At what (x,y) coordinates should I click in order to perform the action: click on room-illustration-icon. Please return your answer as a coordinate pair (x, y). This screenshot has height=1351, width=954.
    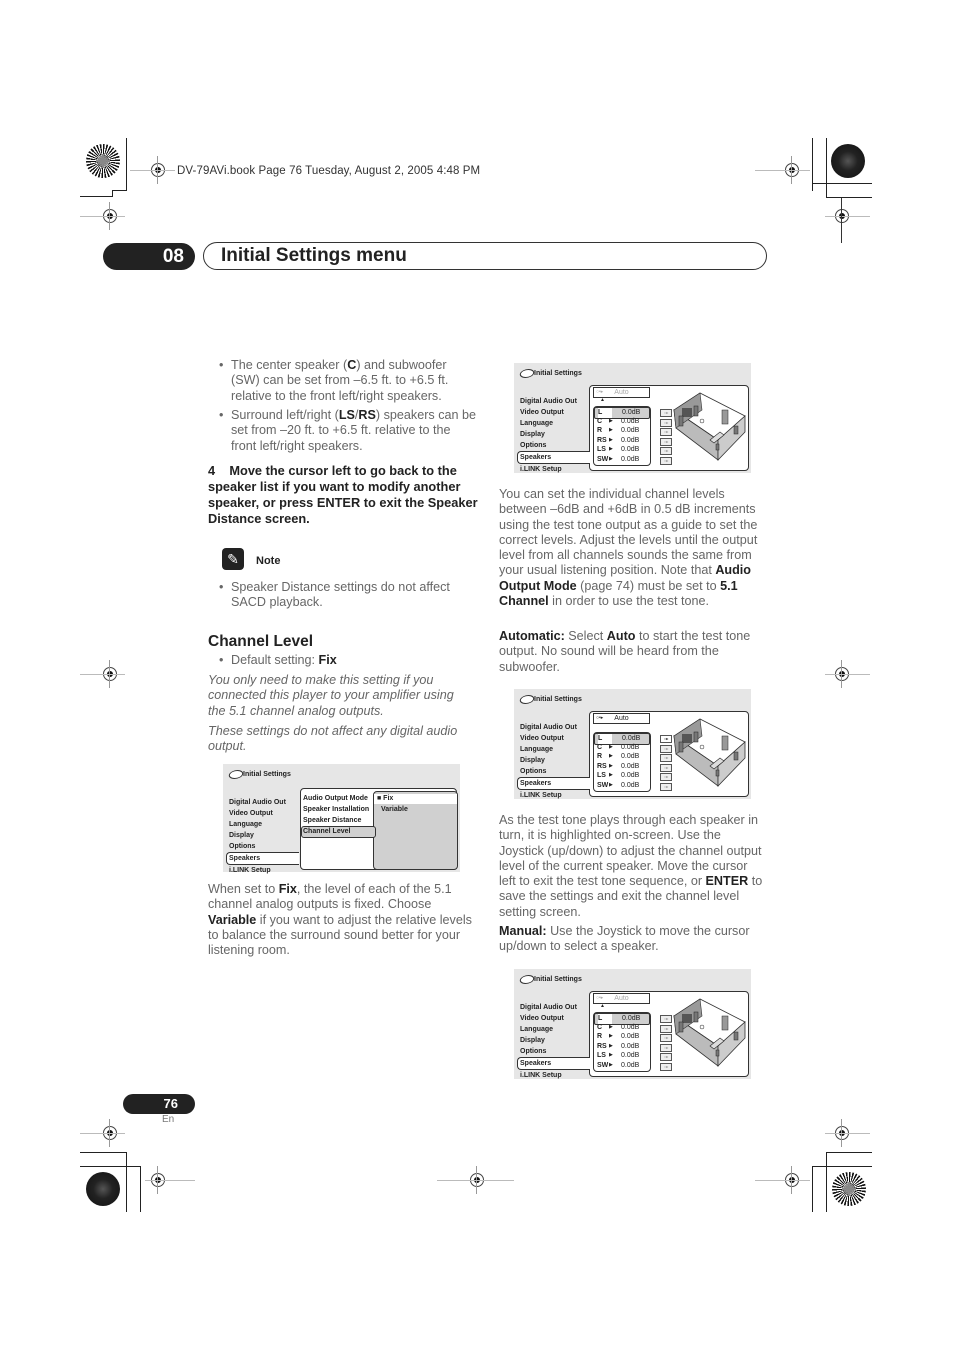
    Looking at the image, I should click on (709, 426).